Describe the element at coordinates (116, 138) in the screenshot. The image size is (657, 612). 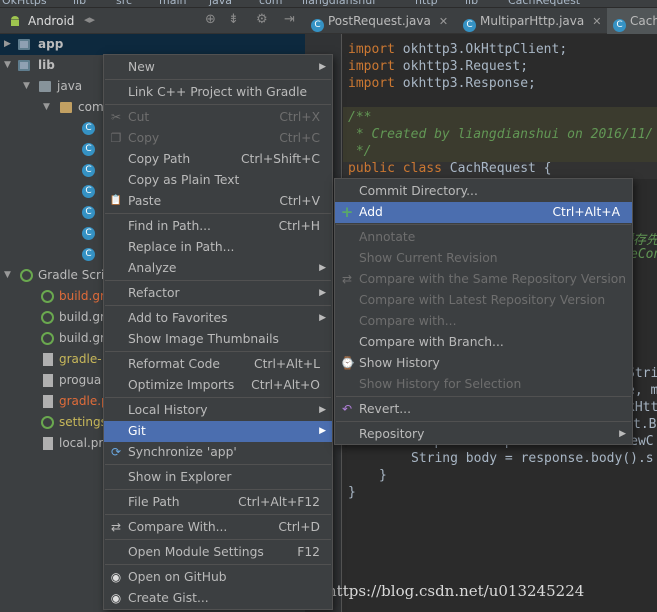
I see `copy-icon: ❐` at that location.